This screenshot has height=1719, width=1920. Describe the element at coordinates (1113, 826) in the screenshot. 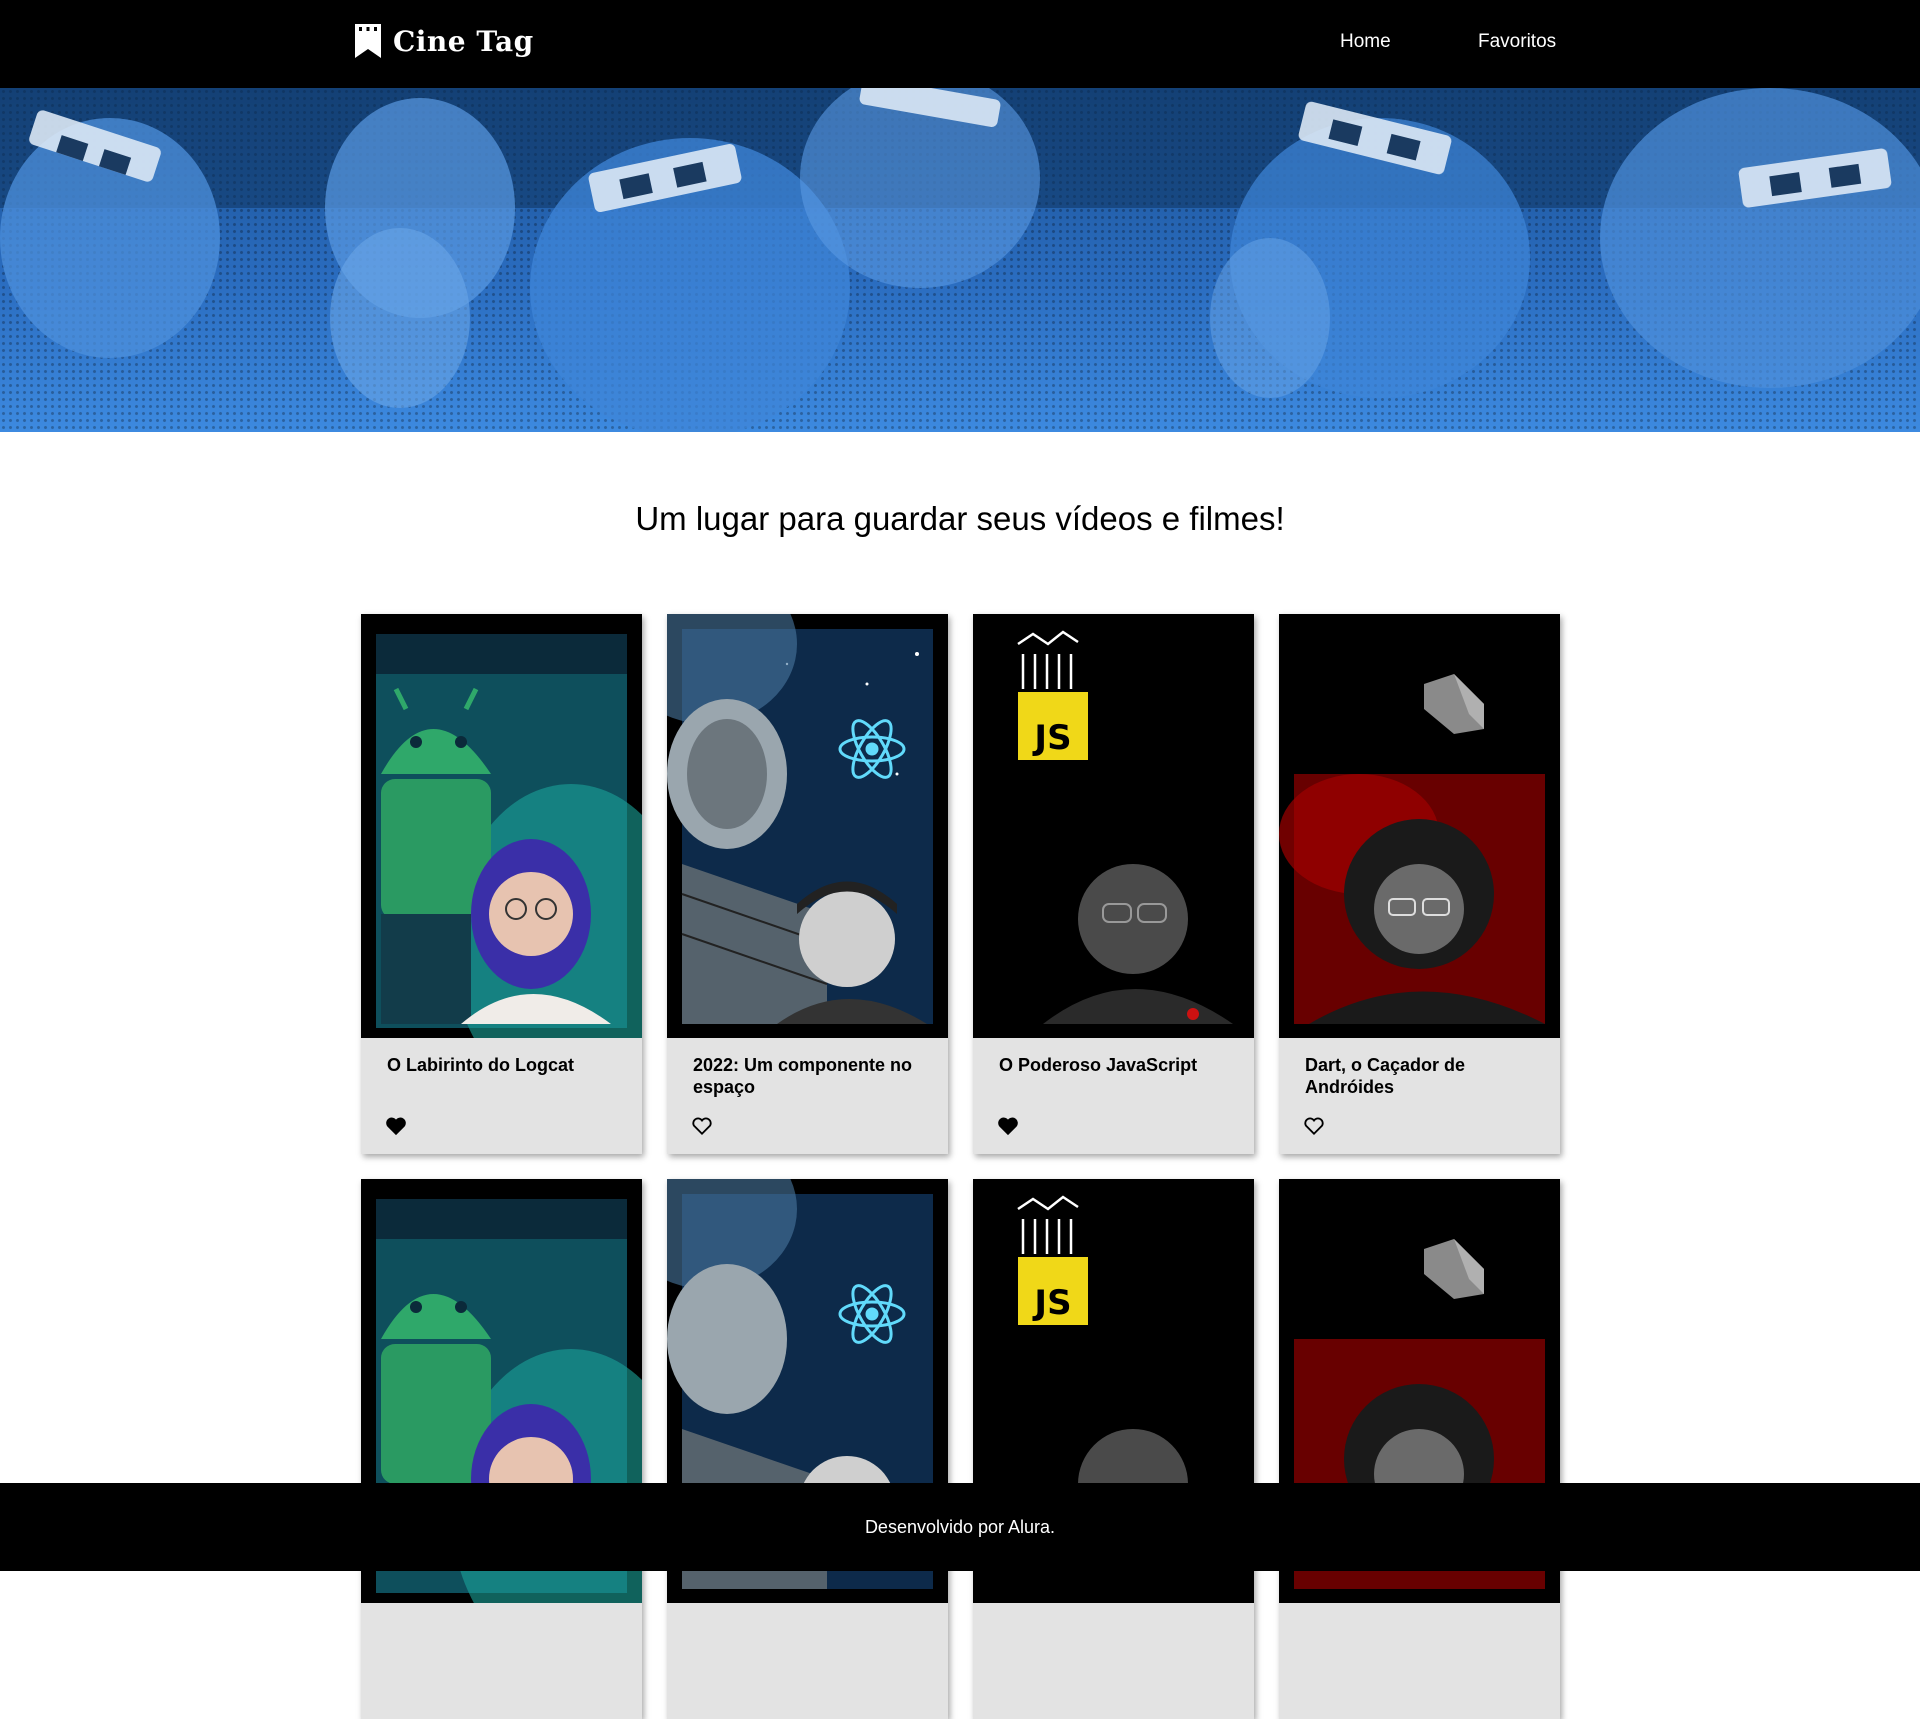

I see `video-thumbnail: JS` at that location.